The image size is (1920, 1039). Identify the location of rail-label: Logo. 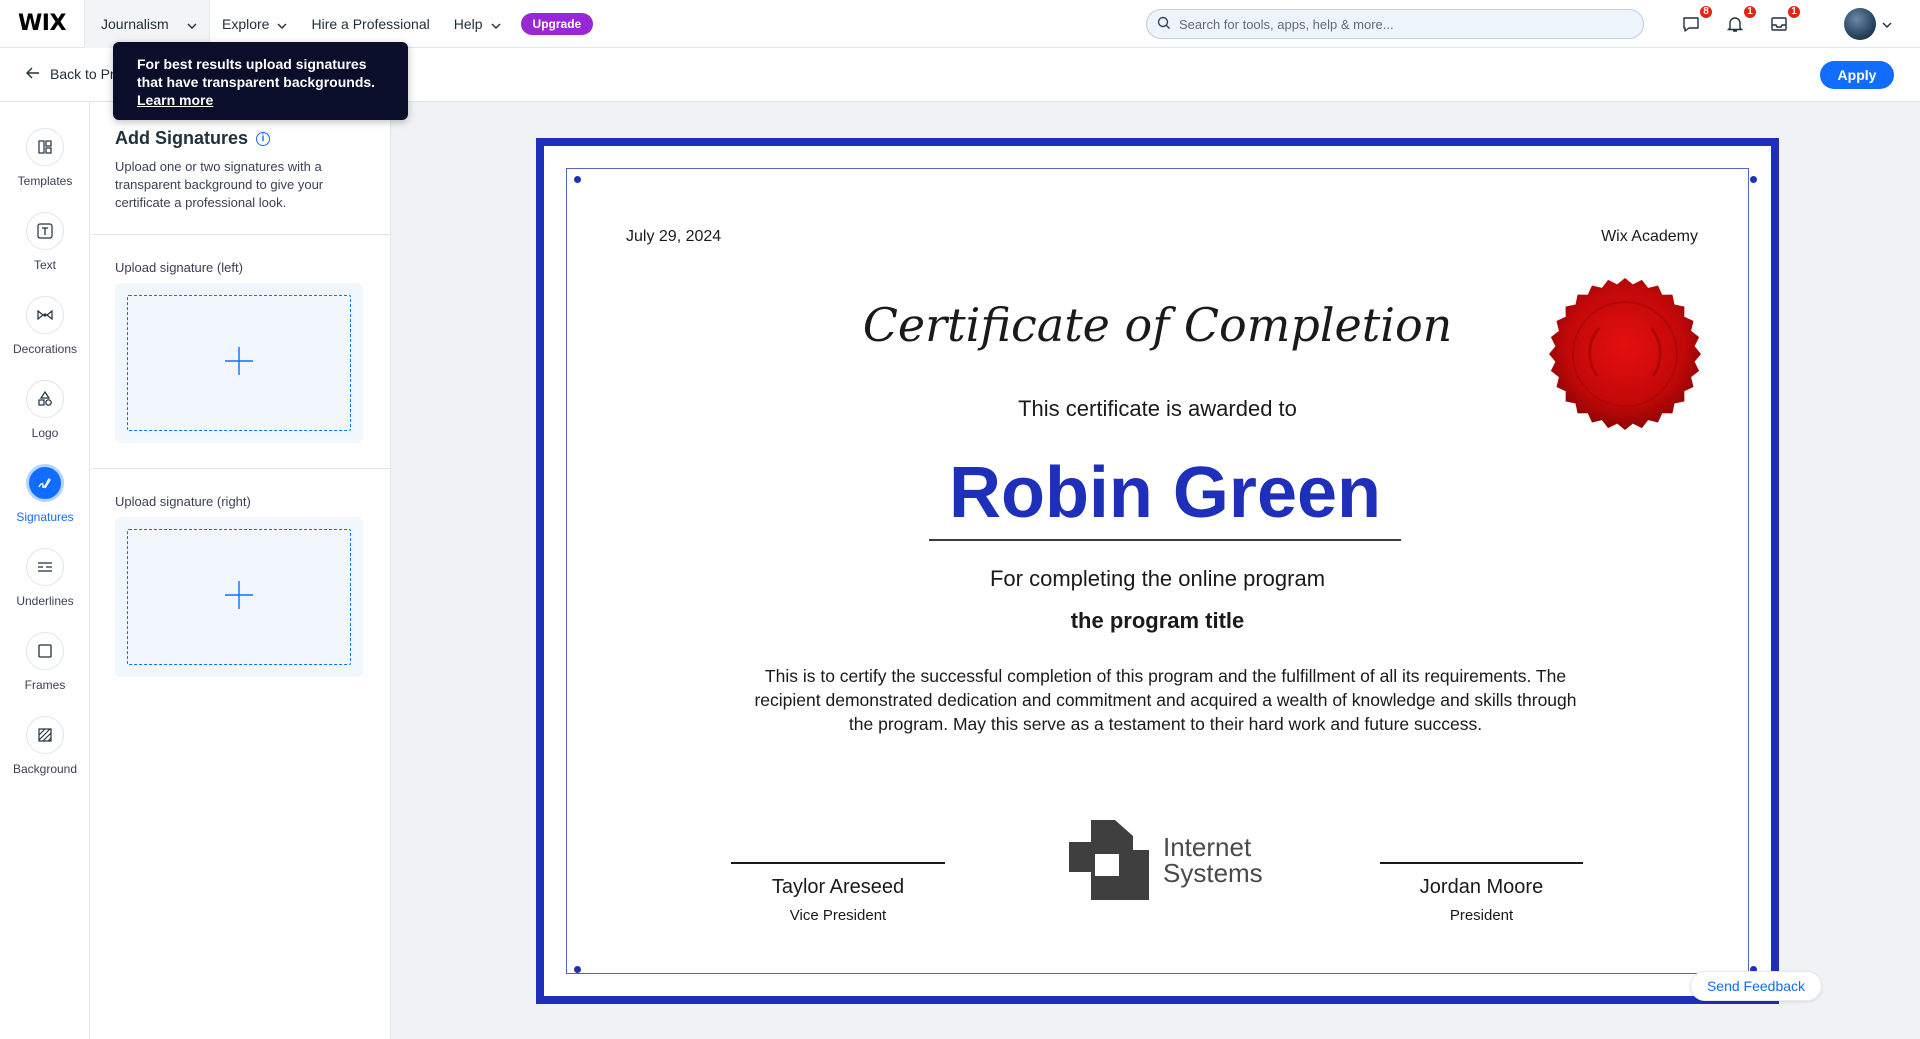
(45, 433).